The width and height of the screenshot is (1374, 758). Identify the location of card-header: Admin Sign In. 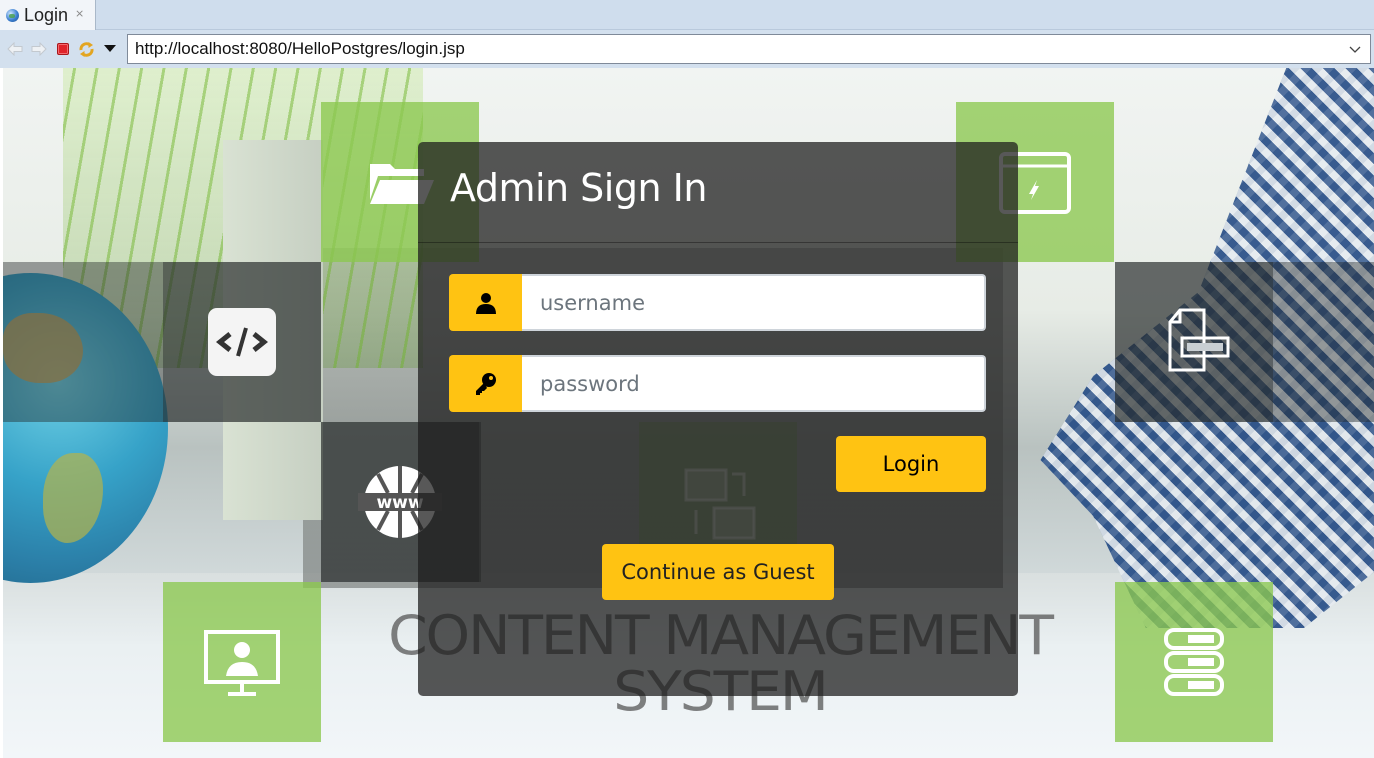
(718, 192).